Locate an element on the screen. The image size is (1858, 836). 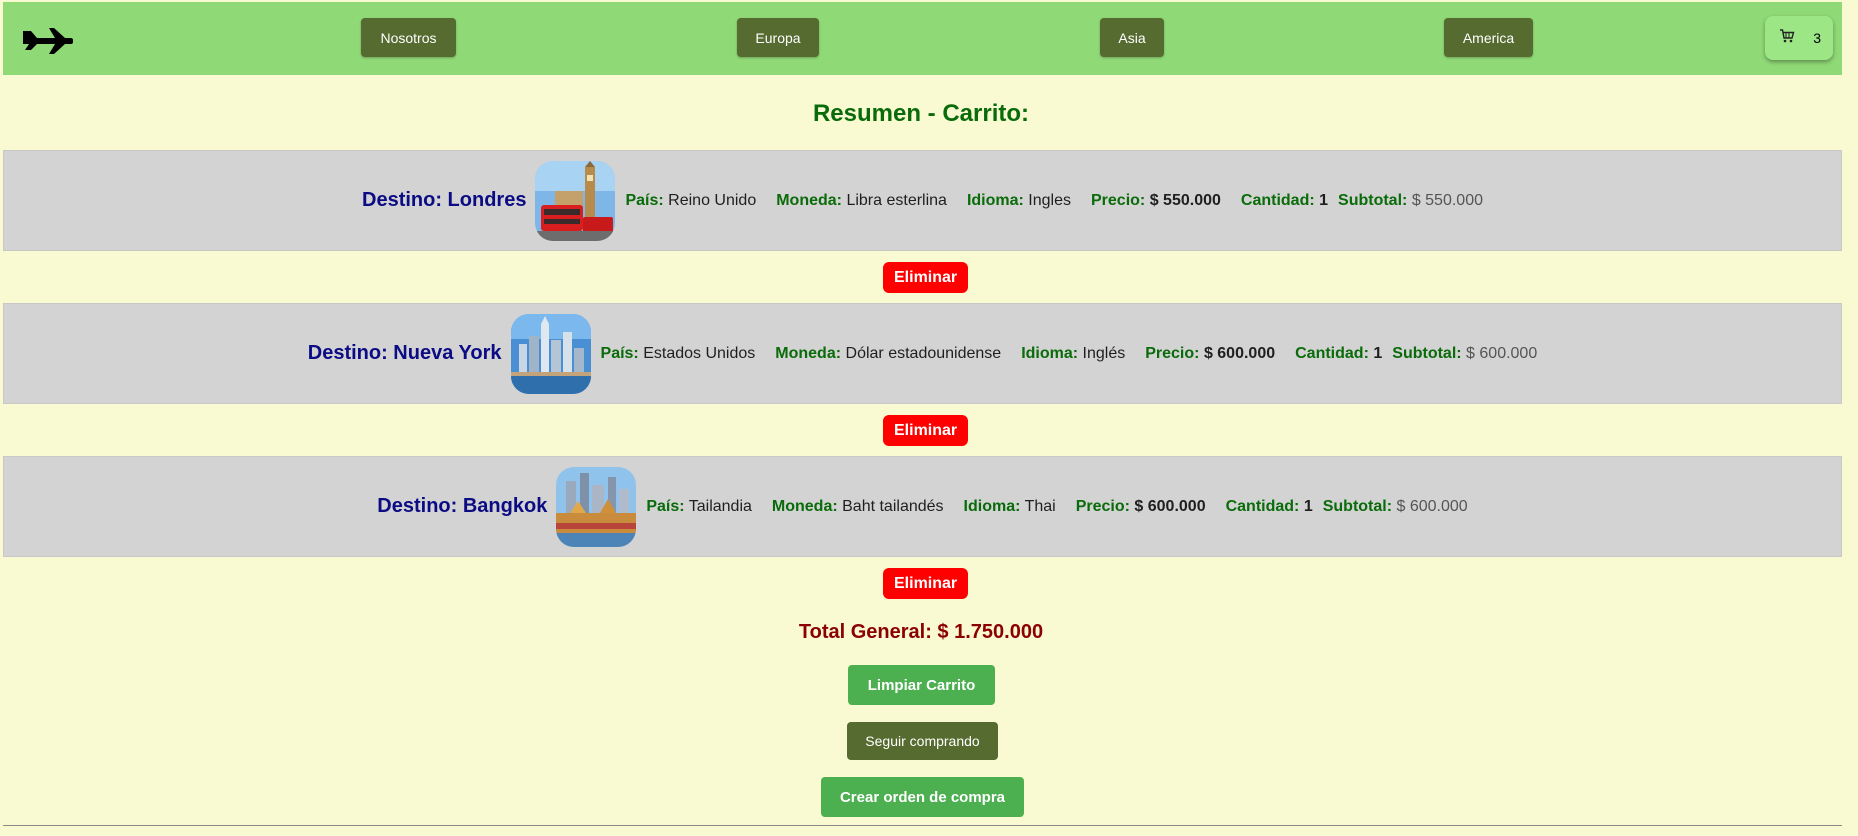
destination-name: Destino: Bangkok is located at coordinates (462, 506).